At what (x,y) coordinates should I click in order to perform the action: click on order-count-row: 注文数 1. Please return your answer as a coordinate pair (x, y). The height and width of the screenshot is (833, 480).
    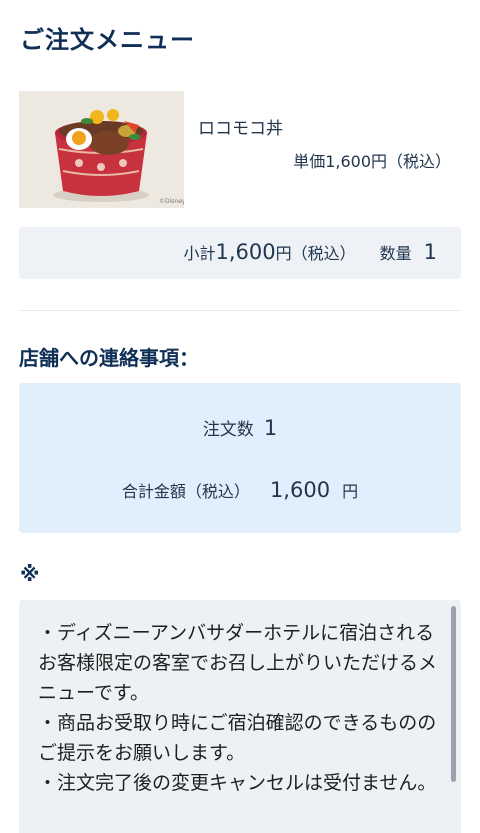
    Looking at the image, I should click on (240, 427).